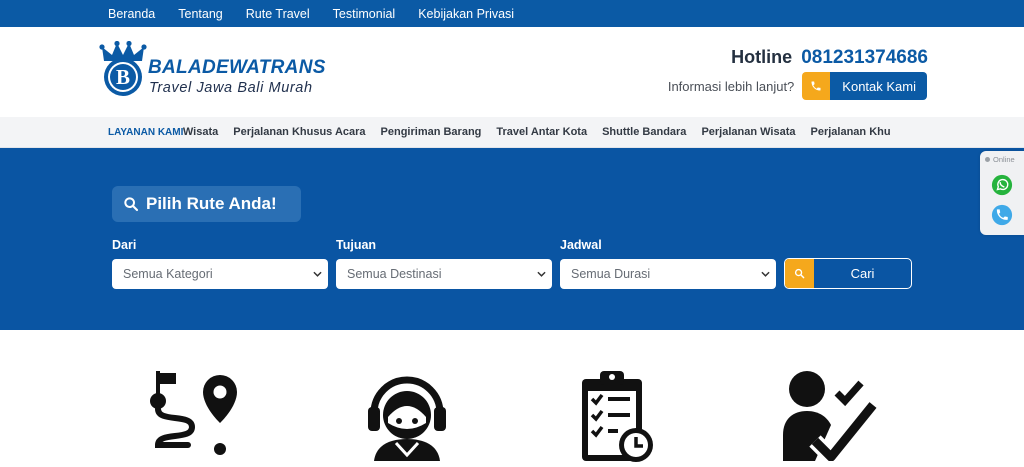 This screenshot has width=1024, height=467. I want to click on hotline-number: 081231374686, so click(864, 57).